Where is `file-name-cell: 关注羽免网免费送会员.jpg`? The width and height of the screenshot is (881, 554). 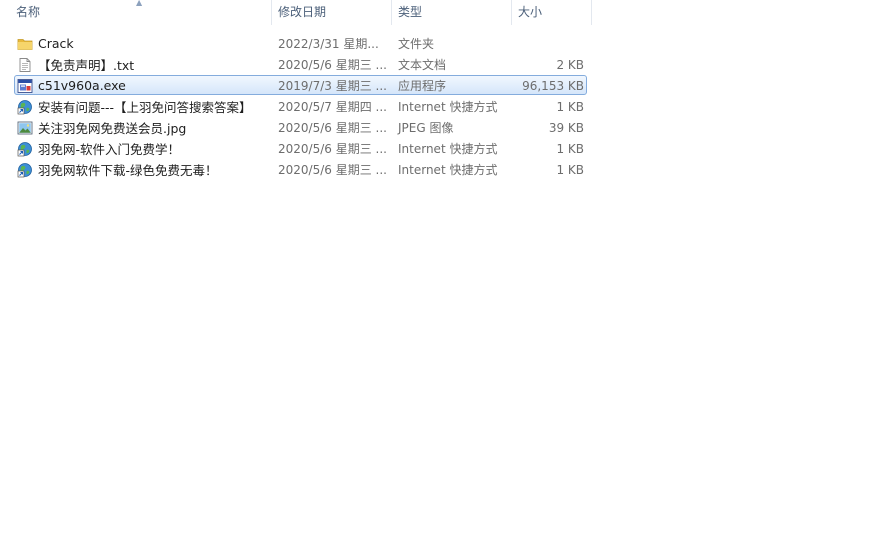
file-name-cell: 关注羽免网免费送会员.jpg is located at coordinates (136, 127).